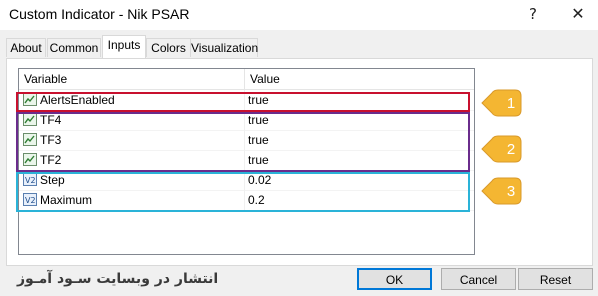 This screenshot has height=296, width=598. What do you see at coordinates (168, 47) in the screenshot?
I see `tab-colors: Colors` at bounding box center [168, 47].